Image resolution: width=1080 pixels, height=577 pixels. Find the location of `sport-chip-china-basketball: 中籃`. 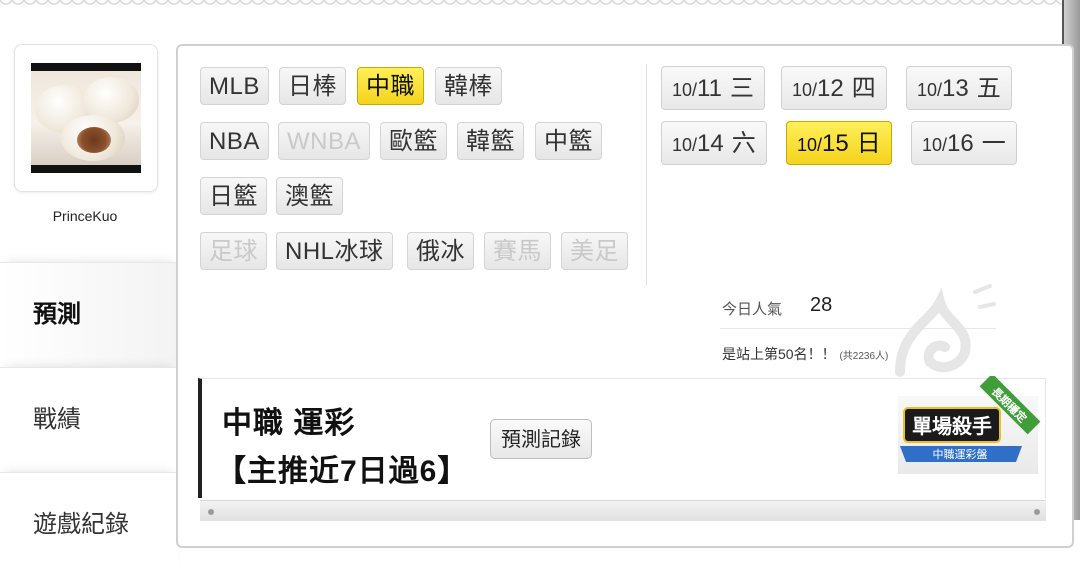

sport-chip-china-basketball: 中籃 is located at coordinates (568, 141).